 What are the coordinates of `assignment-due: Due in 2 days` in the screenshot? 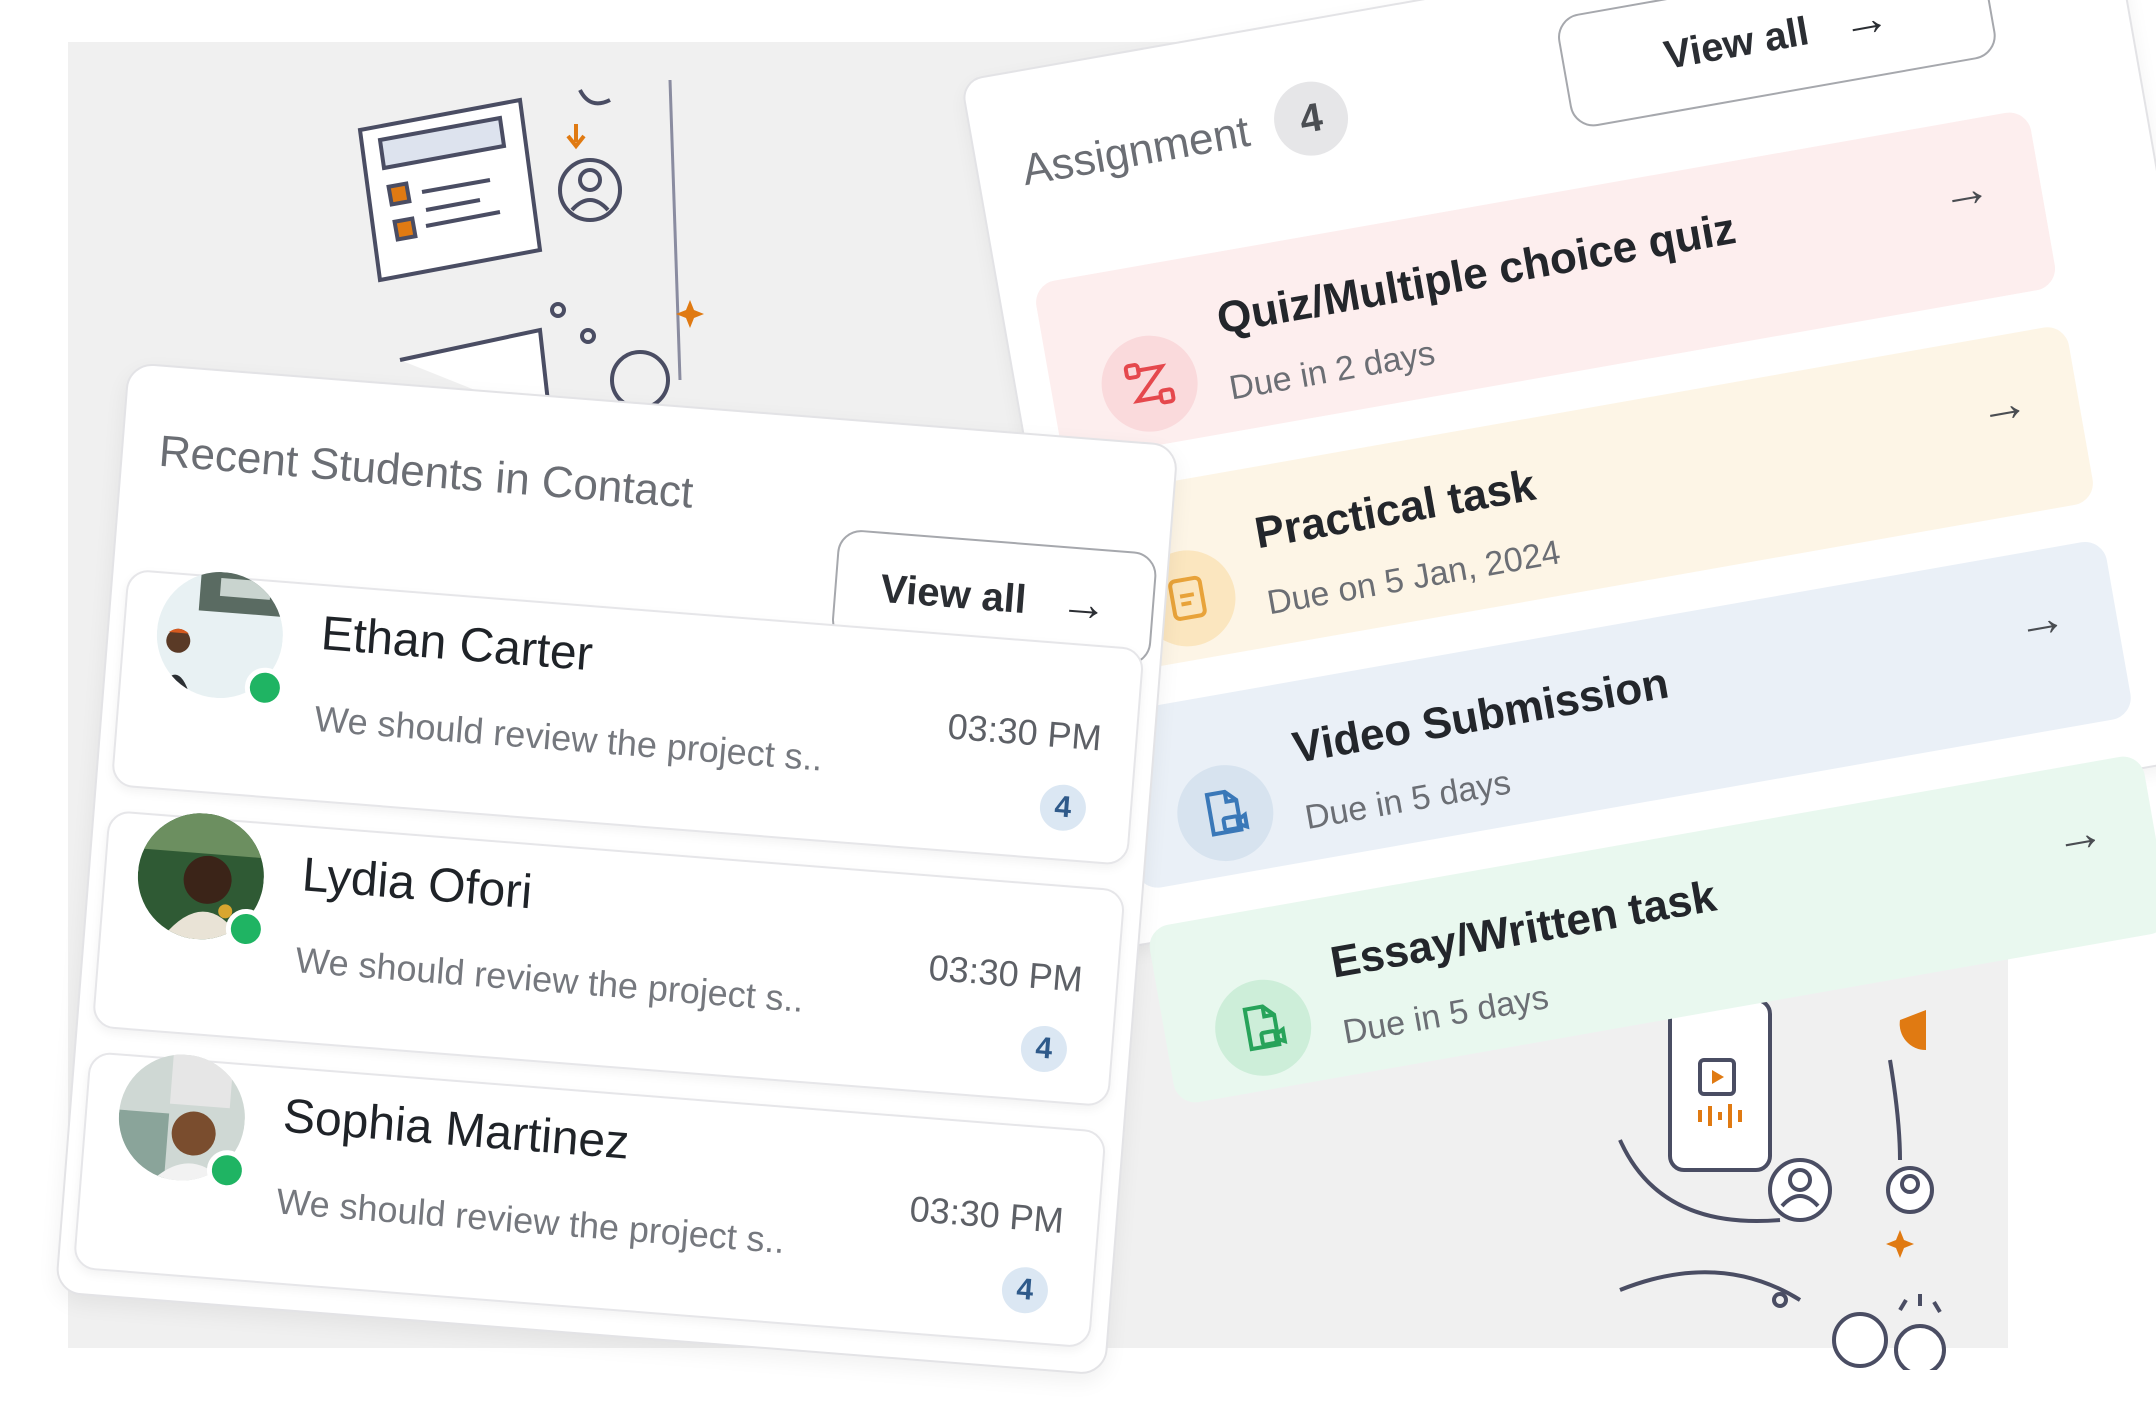 It's located at (1332, 371).